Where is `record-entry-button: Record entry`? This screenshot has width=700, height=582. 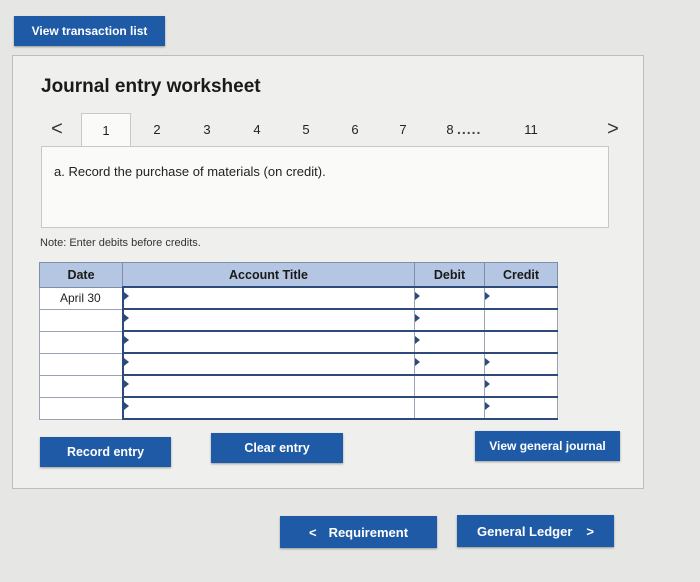
record-entry-button: Record entry is located at coordinates (105, 452).